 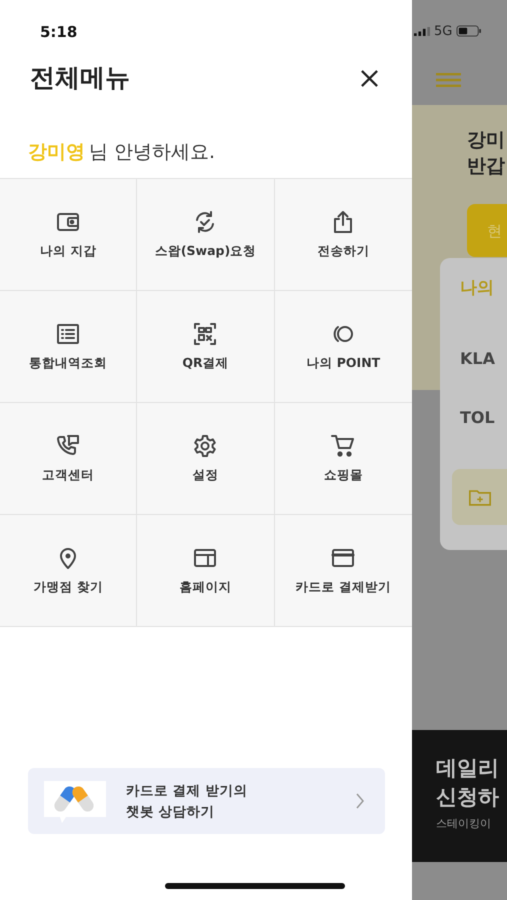 I want to click on banner-title: 신청하, so click(x=468, y=797).